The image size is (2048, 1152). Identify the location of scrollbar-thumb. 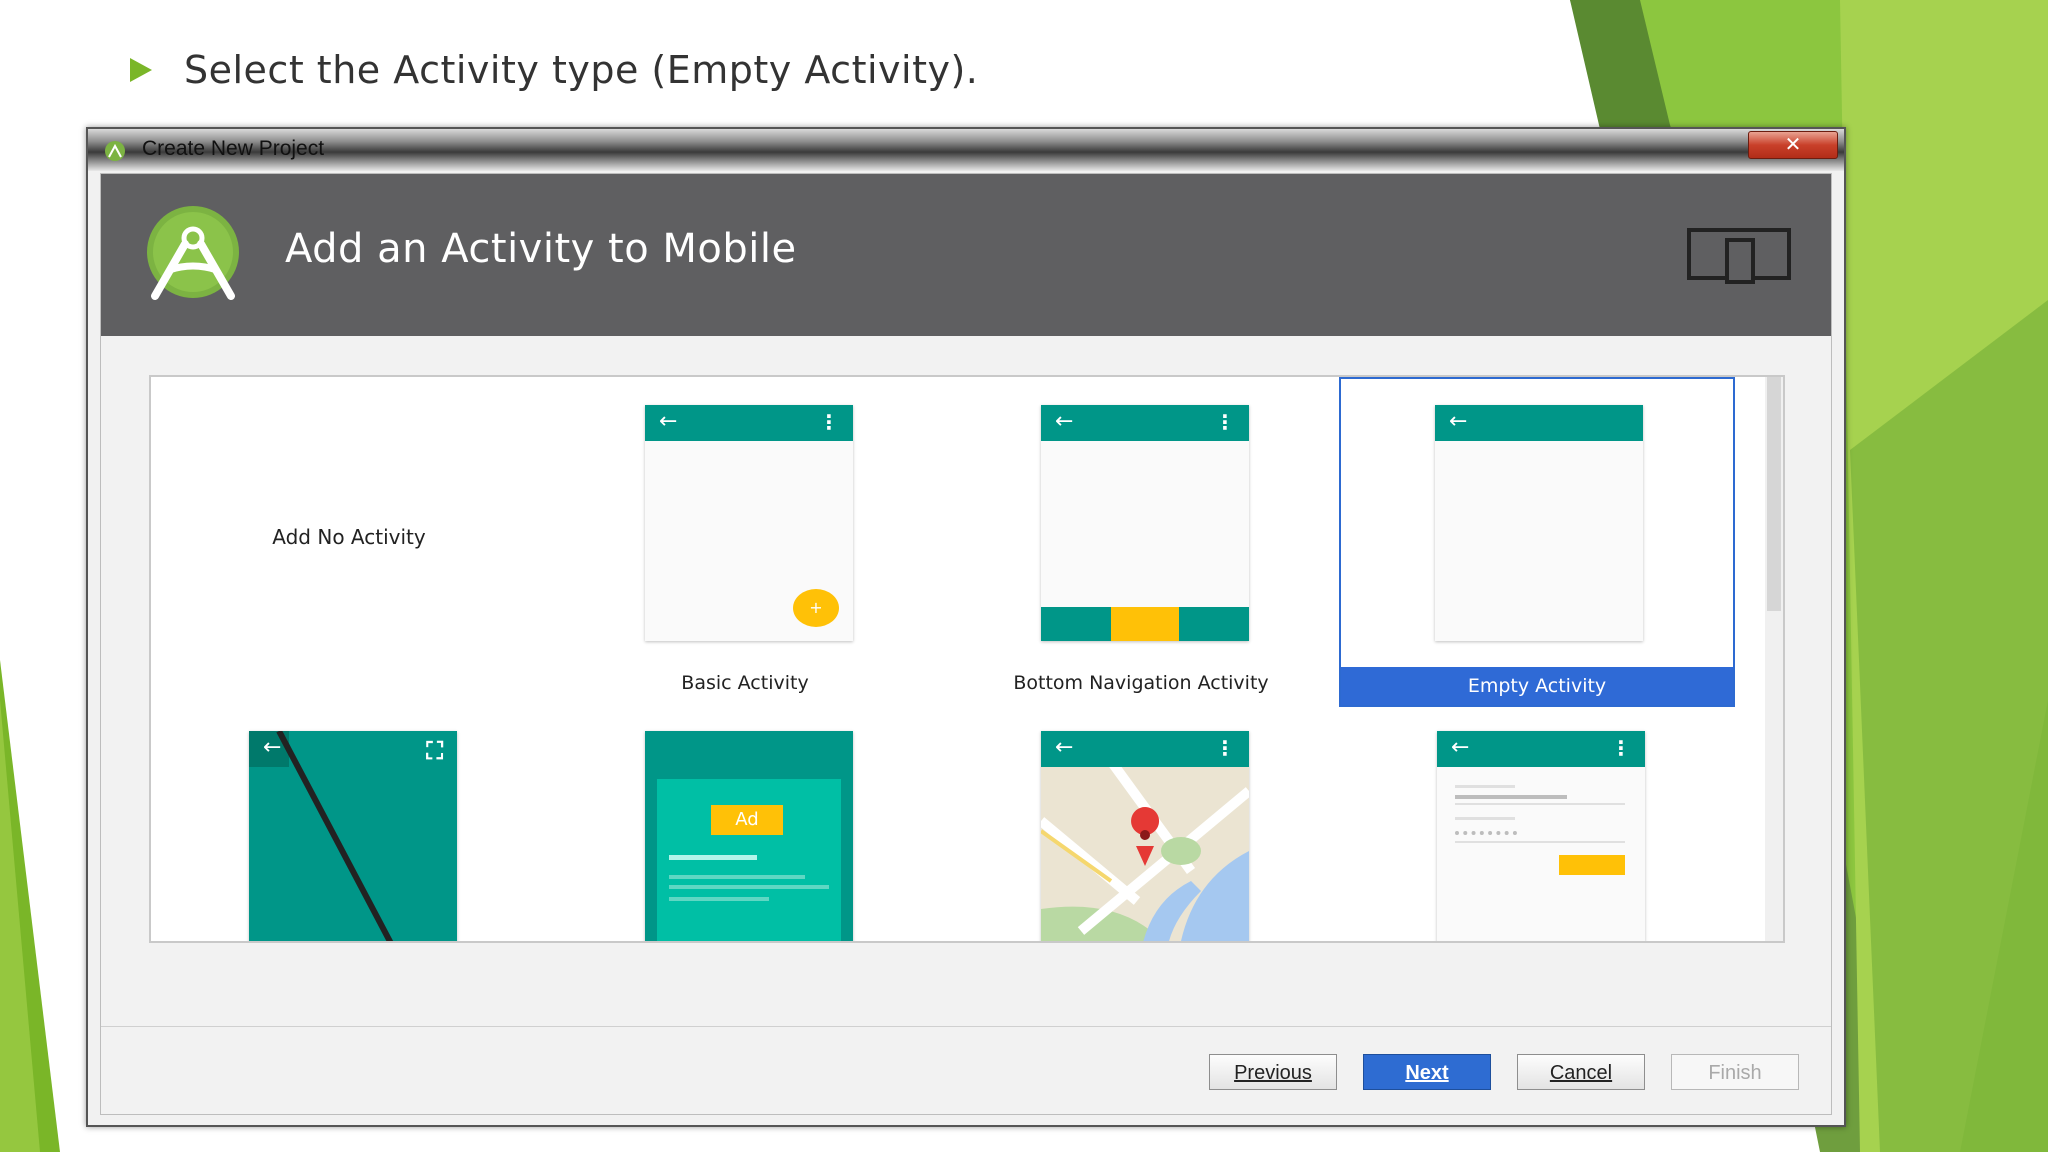
(1774, 494).